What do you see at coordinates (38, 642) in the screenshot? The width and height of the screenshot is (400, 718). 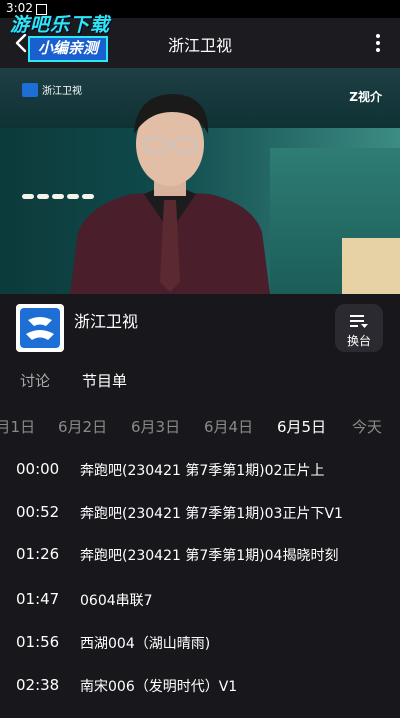 I see `program-time: 01:56` at bounding box center [38, 642].